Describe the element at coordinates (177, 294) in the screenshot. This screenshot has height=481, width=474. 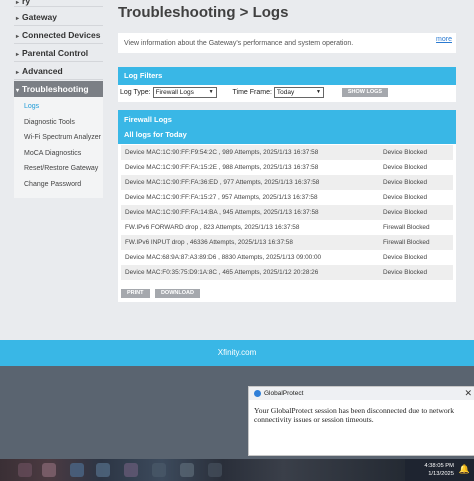
I see `download-button: DOWNLOAD` at that location.